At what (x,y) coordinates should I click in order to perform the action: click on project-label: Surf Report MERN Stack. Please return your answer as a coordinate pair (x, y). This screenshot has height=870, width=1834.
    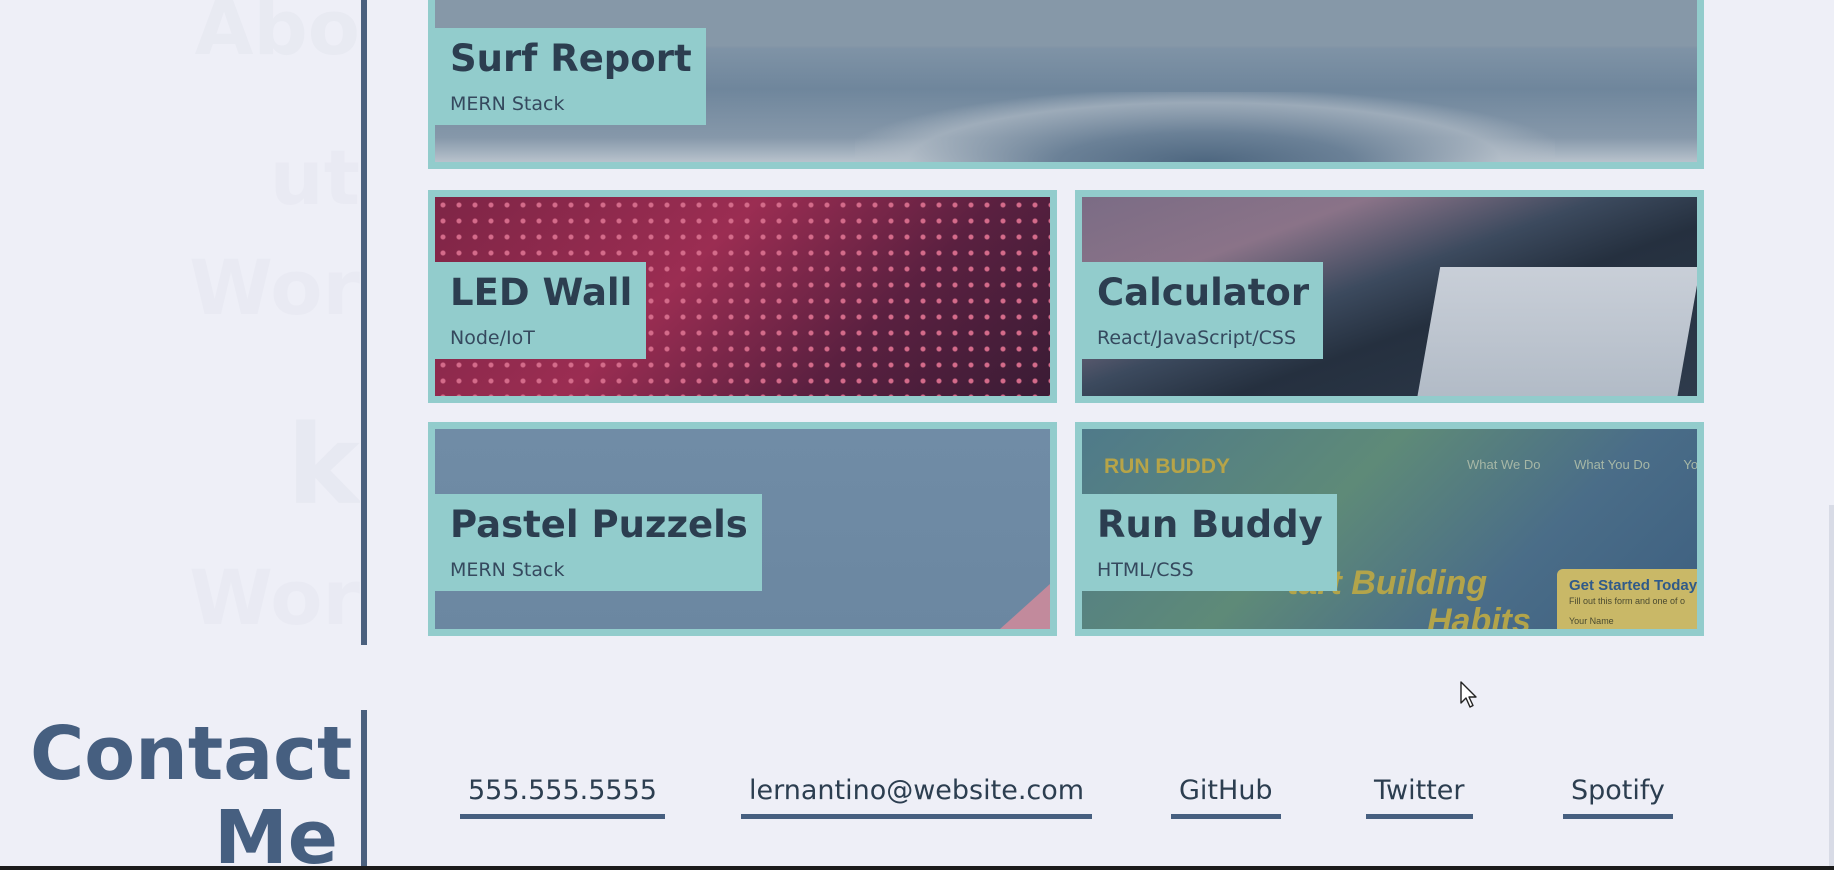
    Looking at the image, I should click on (570, 76).